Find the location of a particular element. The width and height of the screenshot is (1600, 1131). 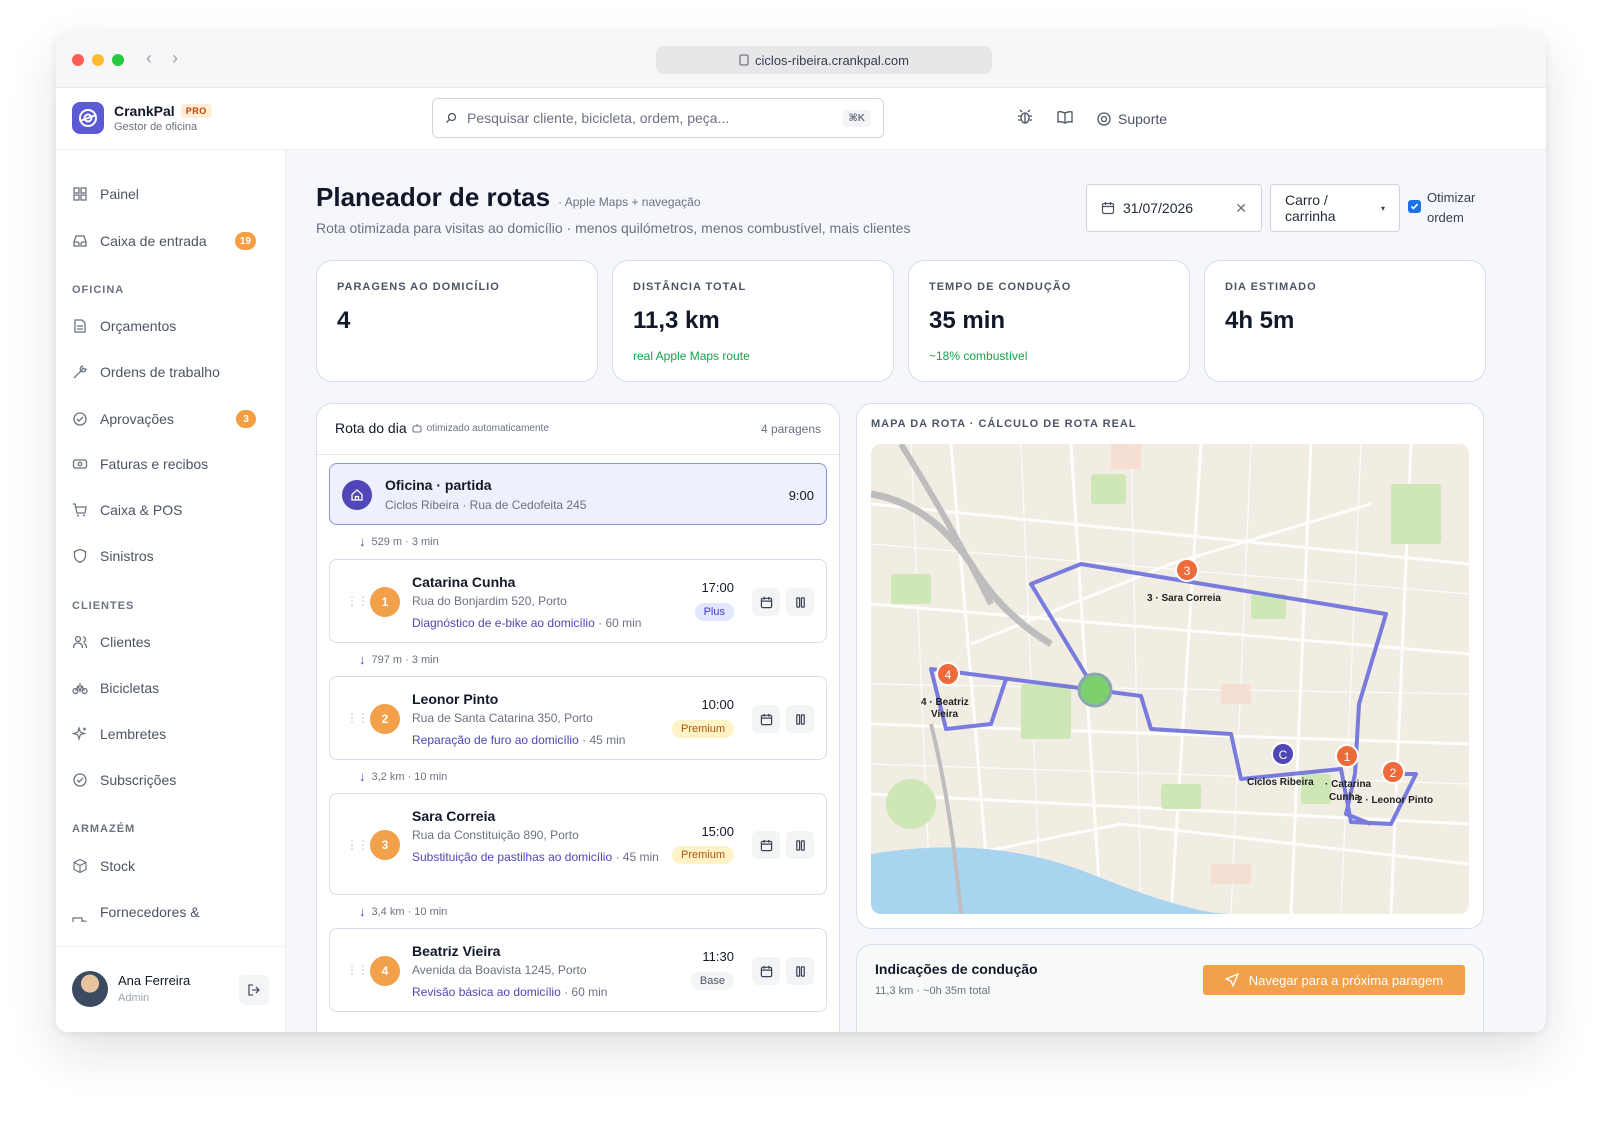

pin-label: Cunha is located at coordinates (1345, 797).